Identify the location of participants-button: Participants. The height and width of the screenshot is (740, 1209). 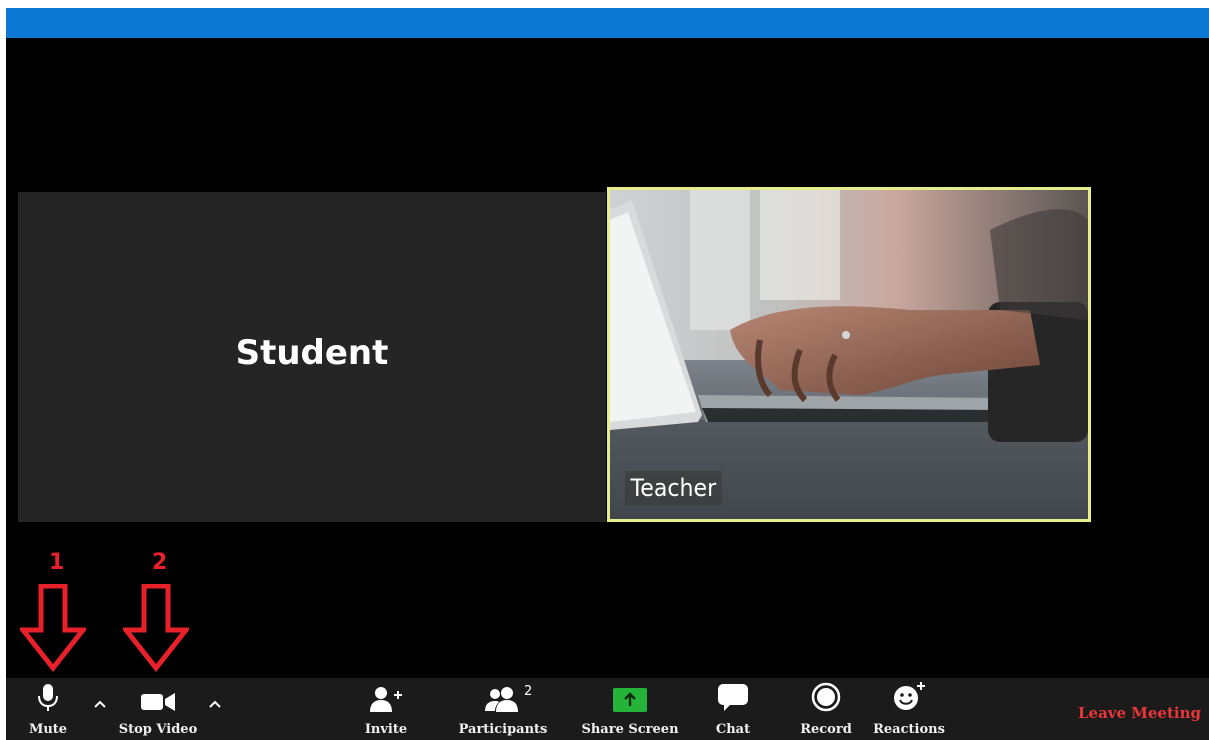
(503, 709).